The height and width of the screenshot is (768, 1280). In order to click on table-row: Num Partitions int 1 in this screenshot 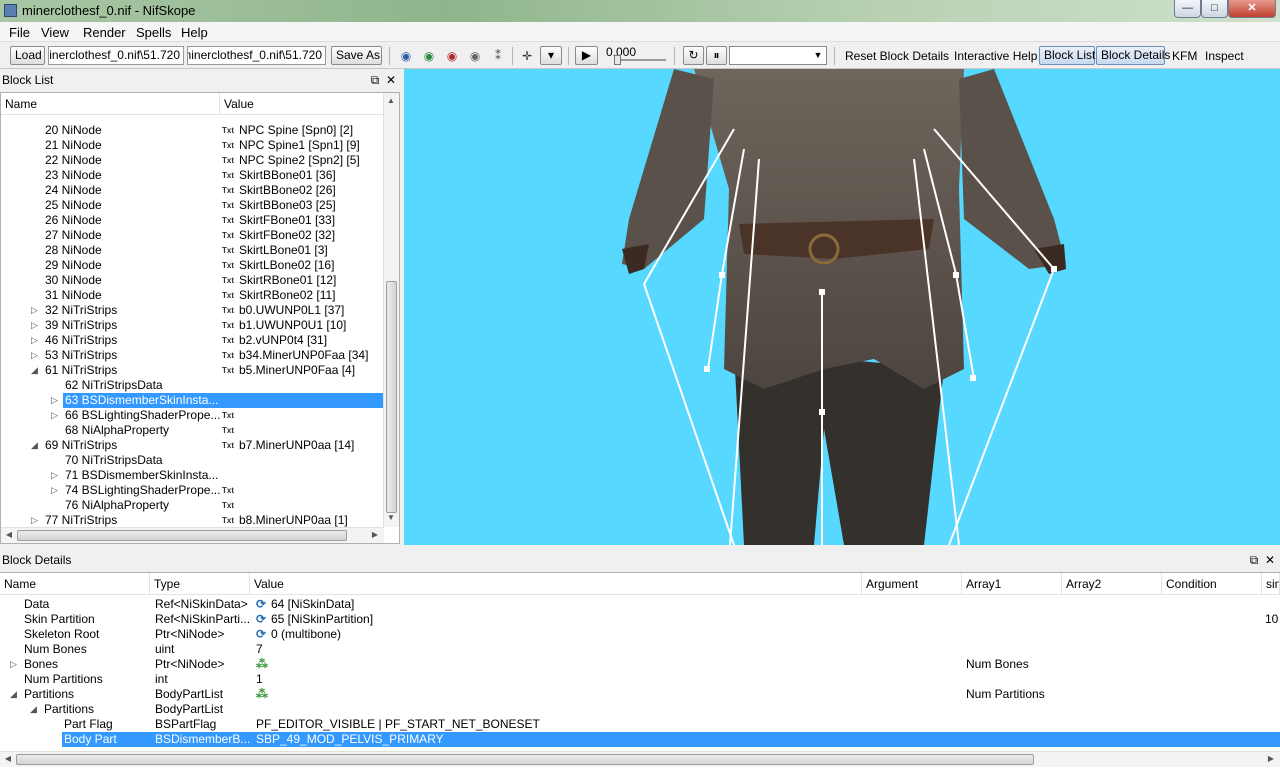, I will do `click(640, 679)`.